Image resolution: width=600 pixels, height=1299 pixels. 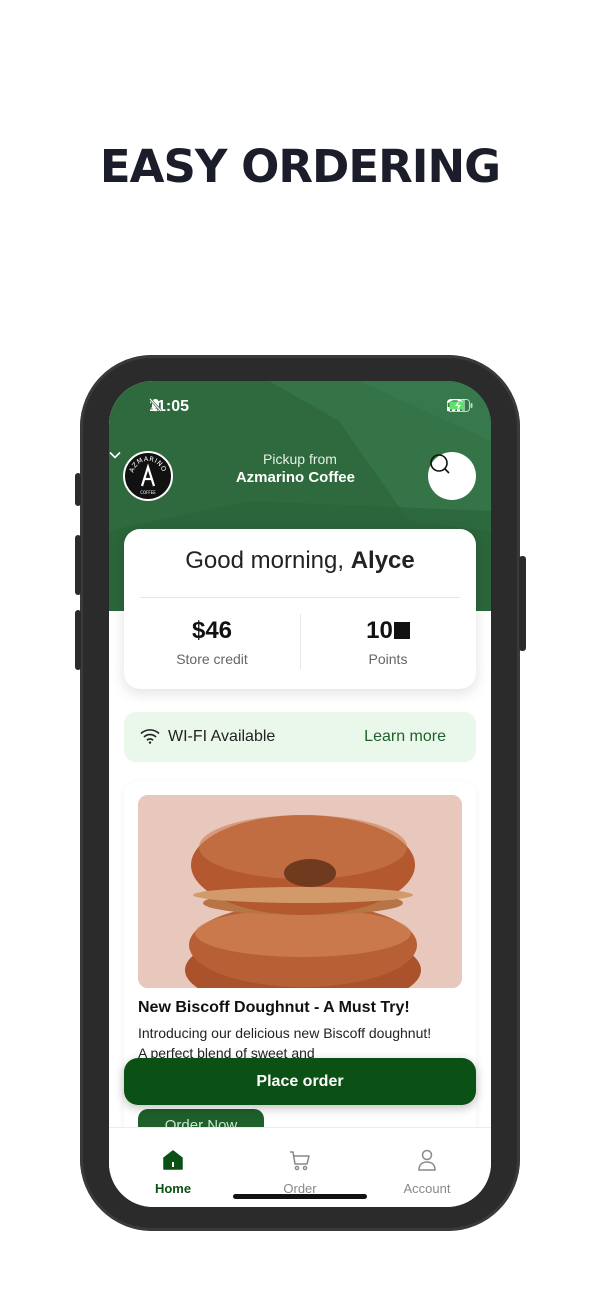 What do you see at coordinates (405, 737) in the screenshot?
I see `learn-more-link: Learn more` at bounding box center [405, 737].